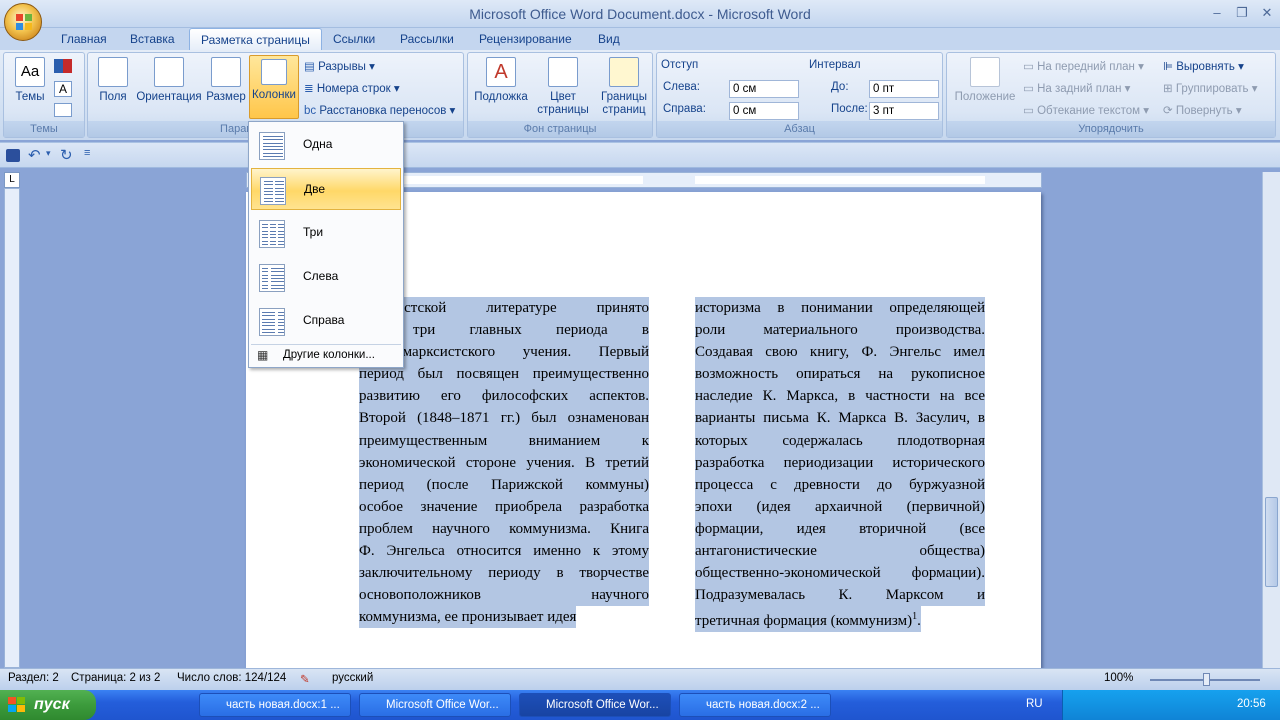 This screenshot has width=1280, height=720. I want to click on spellcheck-icon: ✎, so click(305, 679).